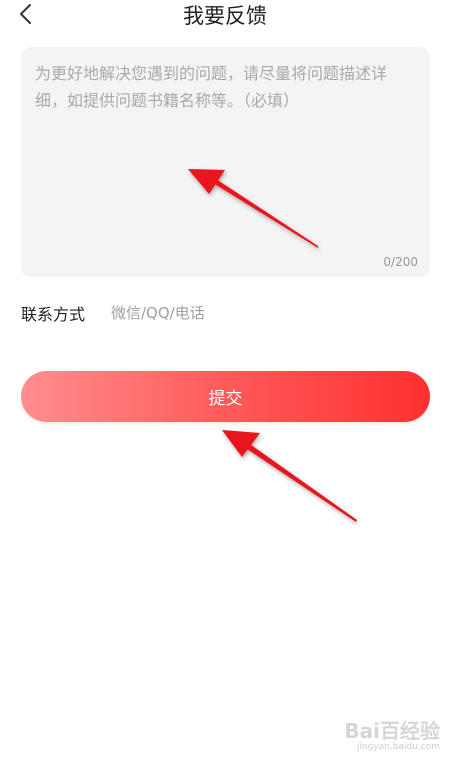  Describe the element at coordinates (270, 313) in the screenshot. I see `contact-input` at that location.